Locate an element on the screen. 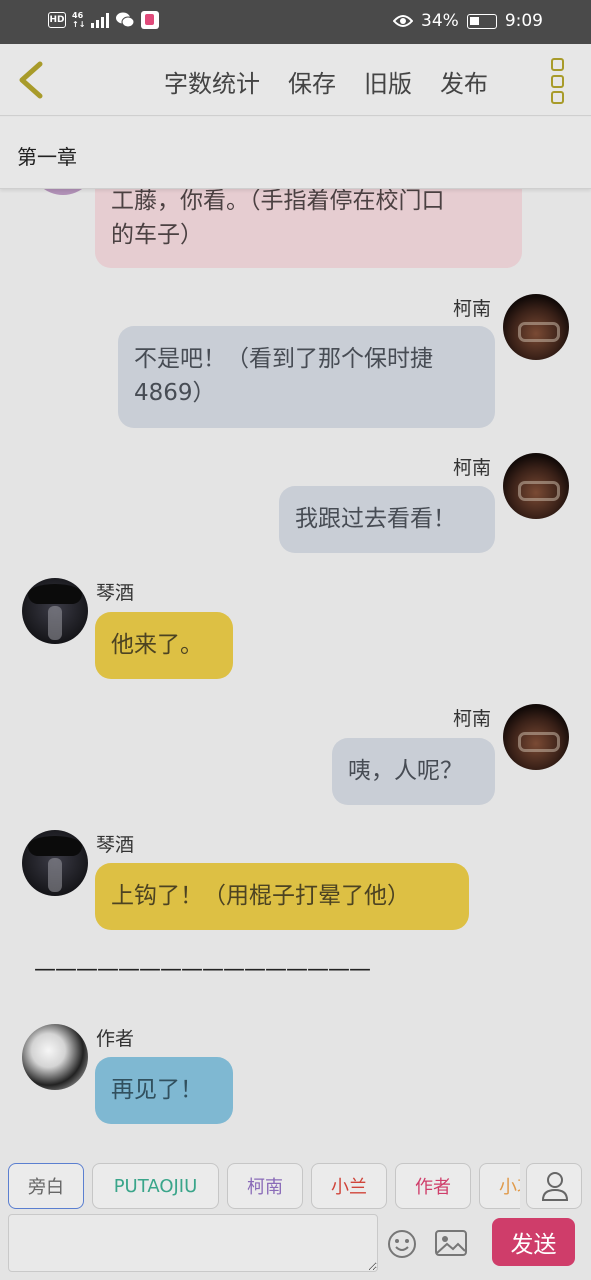  role-chip-ai: 小哀 is located at coordinates (499, 1186).